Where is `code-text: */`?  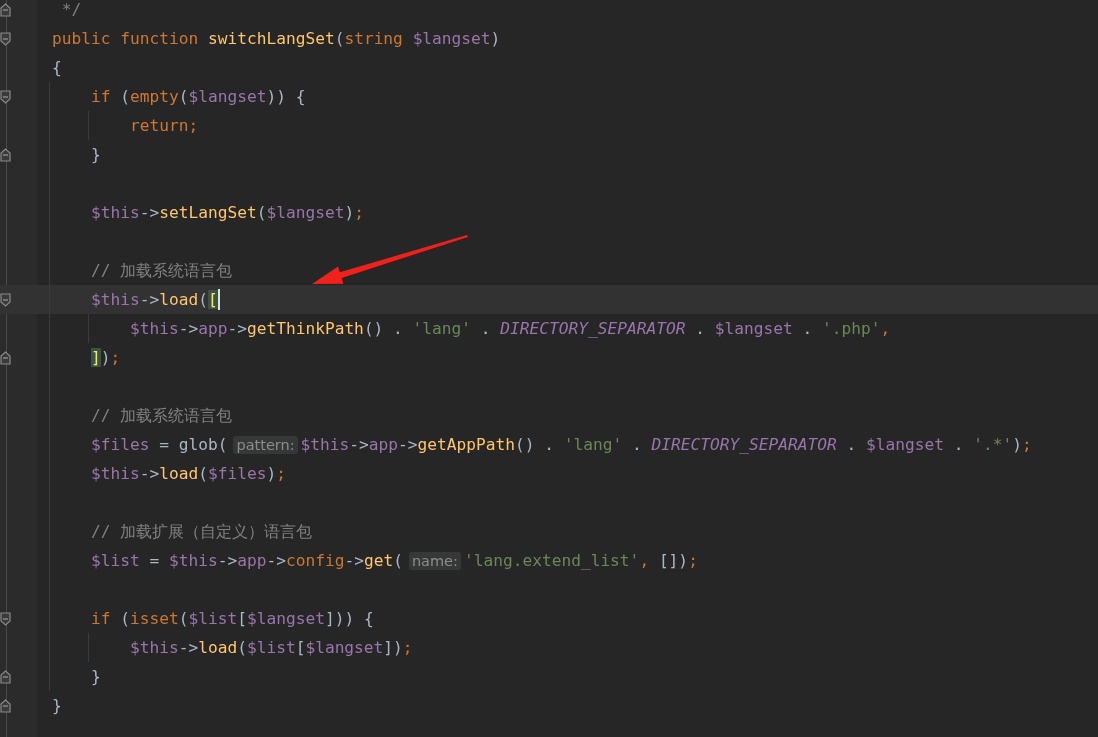 code-text: */ is located at coordinates (71, 9).